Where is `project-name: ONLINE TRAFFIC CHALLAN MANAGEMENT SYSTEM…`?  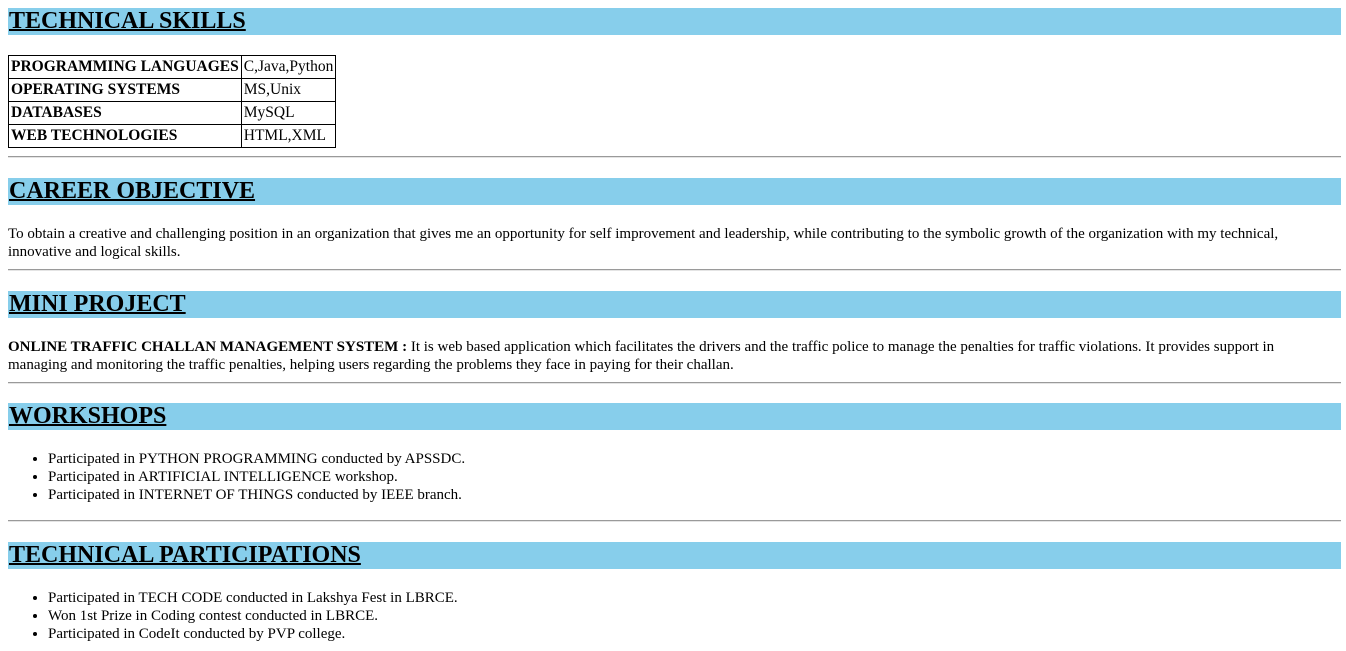 project-name: ONLINE TRAFFIC CHALLAN MANAGEMENT SYSTEM… is located at coordinates (208, 347).